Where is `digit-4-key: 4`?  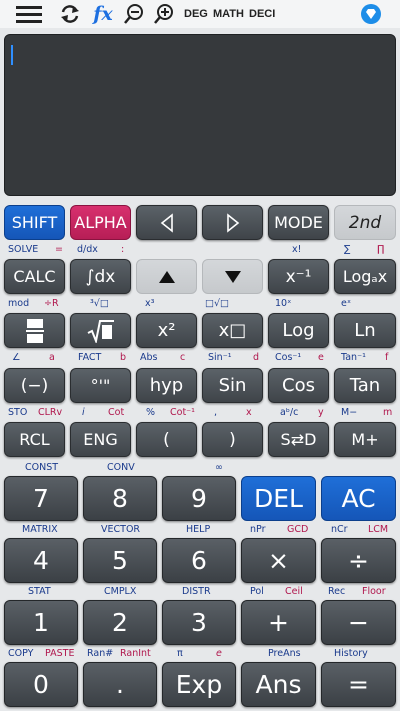
digit-4-key: 4 is located at coordinates (41, 560).